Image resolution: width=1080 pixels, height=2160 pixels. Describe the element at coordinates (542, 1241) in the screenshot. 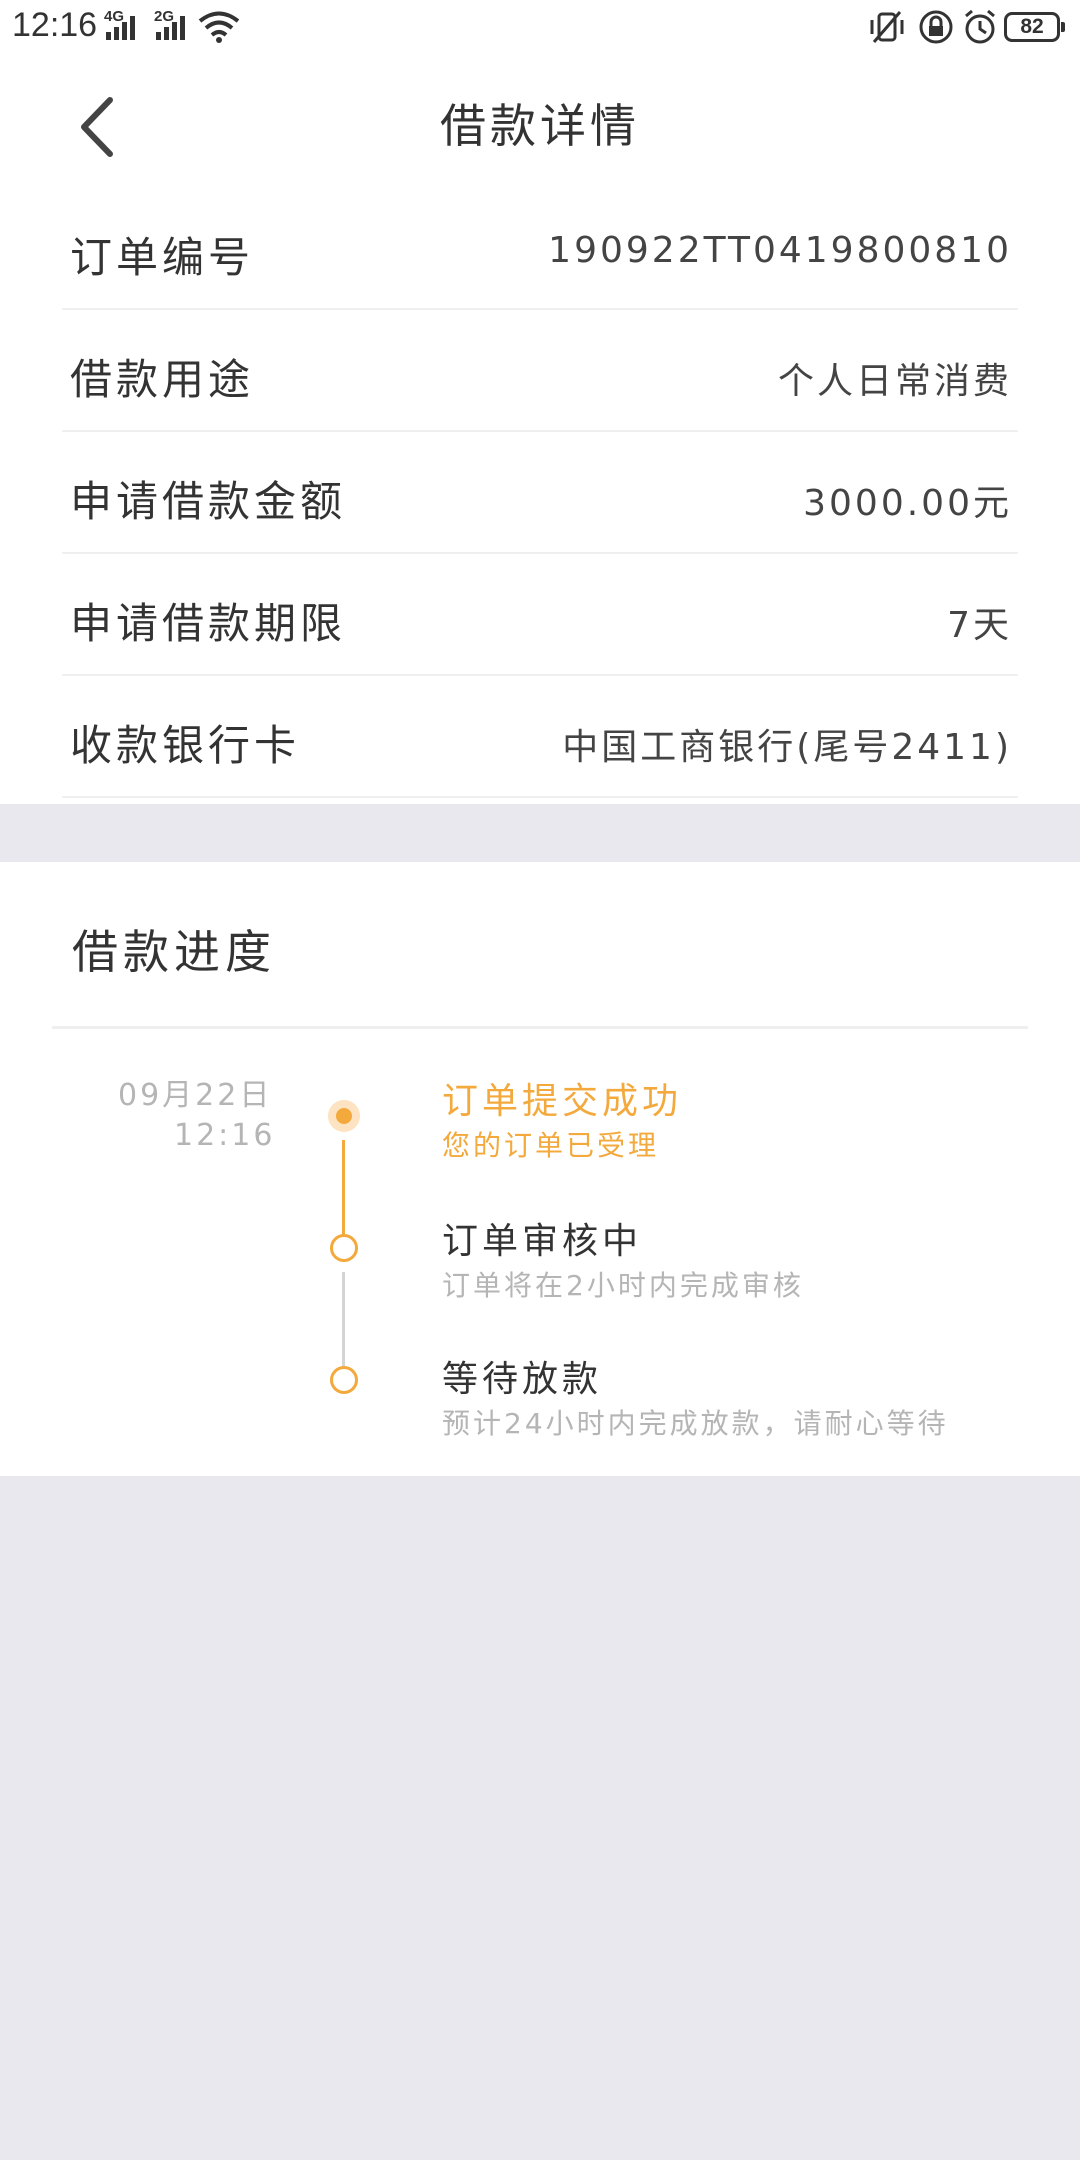

I see `step-title: 订单审核中` at that location.